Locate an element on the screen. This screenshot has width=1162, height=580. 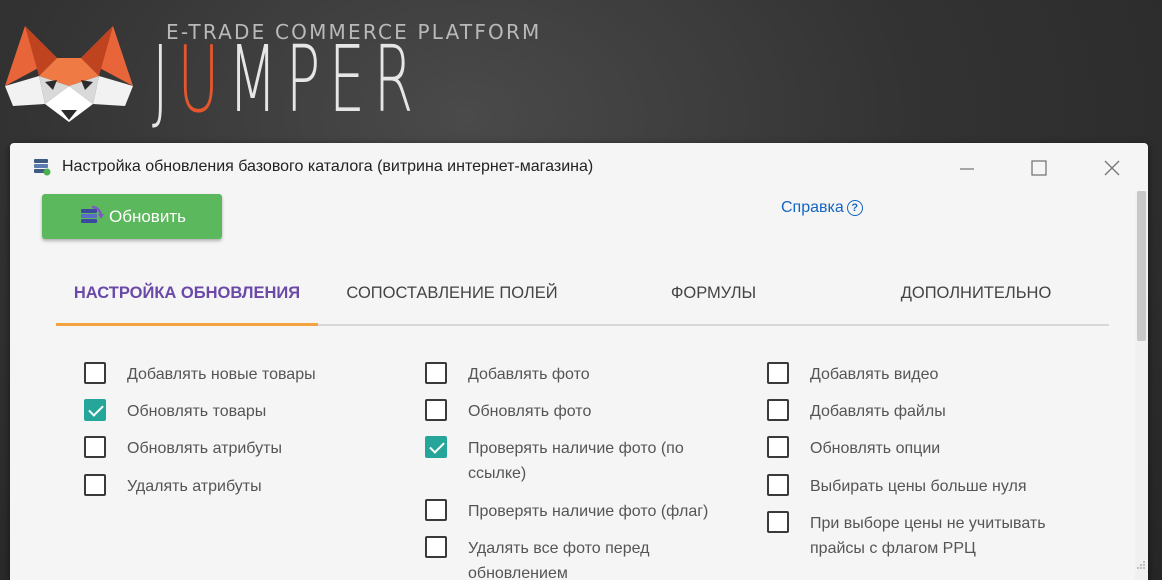
refresh-icon is located at coordinates (92, 214).